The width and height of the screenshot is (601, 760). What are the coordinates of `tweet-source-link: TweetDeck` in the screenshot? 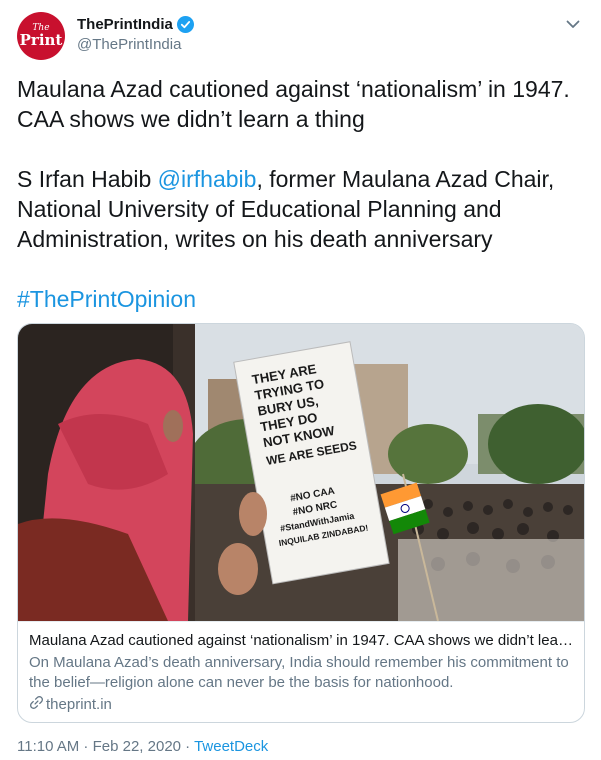 It's located at (231, 746).